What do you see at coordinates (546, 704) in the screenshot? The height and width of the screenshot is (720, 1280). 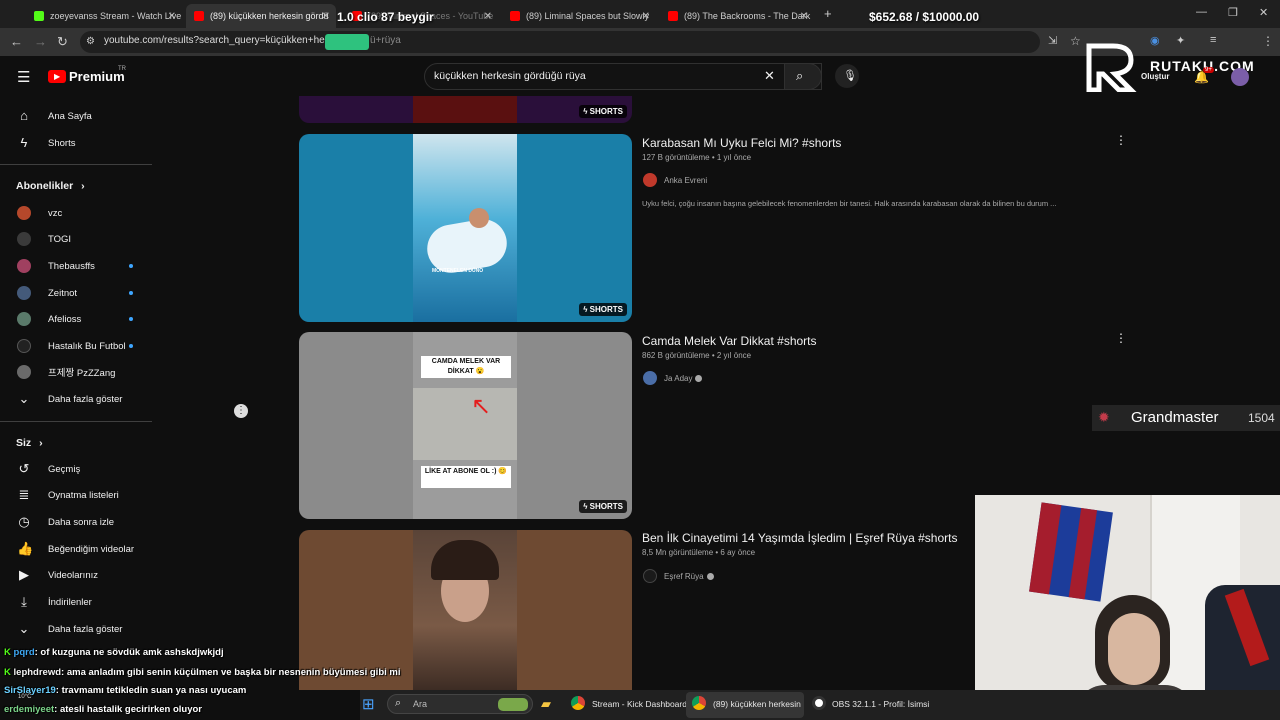 I see `file-explorer-icon: ▰` at bounding box center [546, 704].